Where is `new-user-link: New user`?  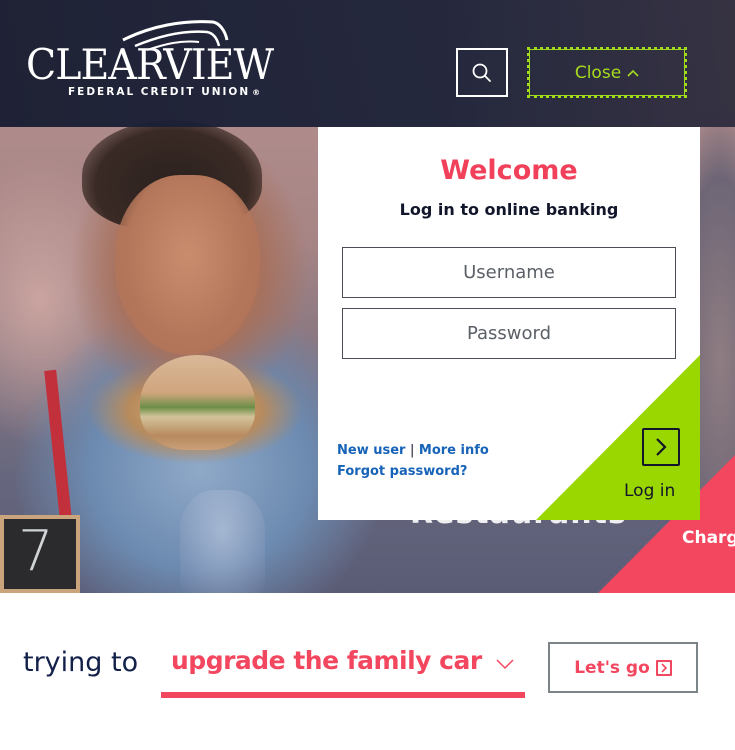
new-user-link: New user is located at coordinates (371, 450).